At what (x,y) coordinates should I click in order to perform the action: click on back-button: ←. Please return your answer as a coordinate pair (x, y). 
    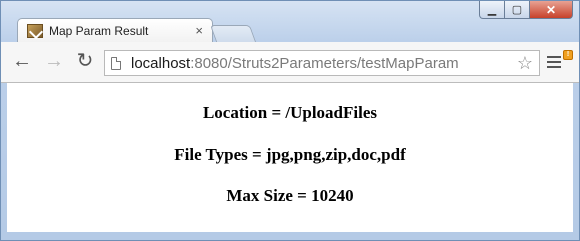
    Looking at the image, I should click on (22, 61).